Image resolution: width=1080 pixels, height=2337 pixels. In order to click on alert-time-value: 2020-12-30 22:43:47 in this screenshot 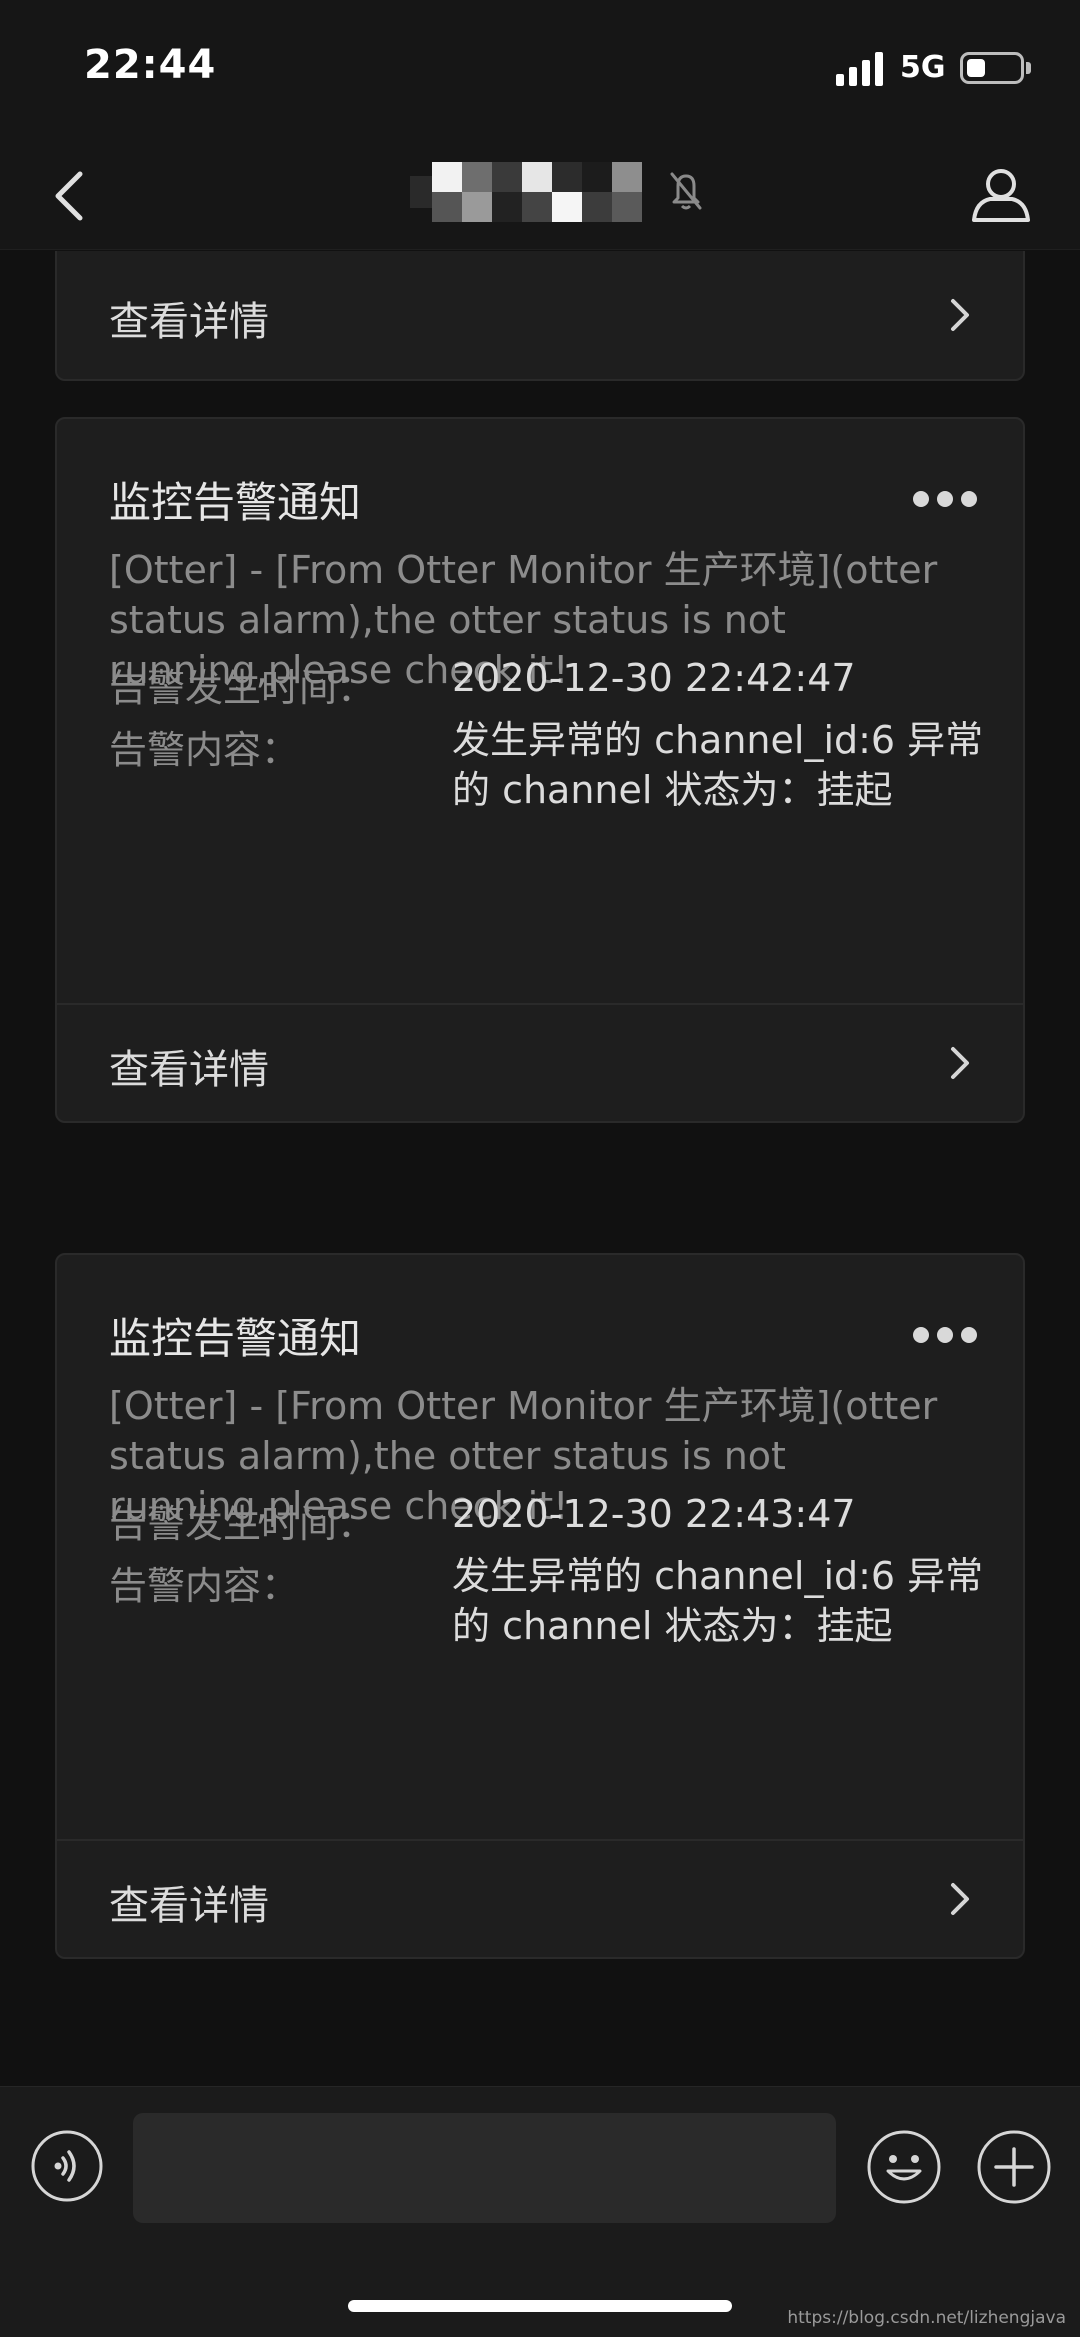, I will do `click(654, 1514)`.